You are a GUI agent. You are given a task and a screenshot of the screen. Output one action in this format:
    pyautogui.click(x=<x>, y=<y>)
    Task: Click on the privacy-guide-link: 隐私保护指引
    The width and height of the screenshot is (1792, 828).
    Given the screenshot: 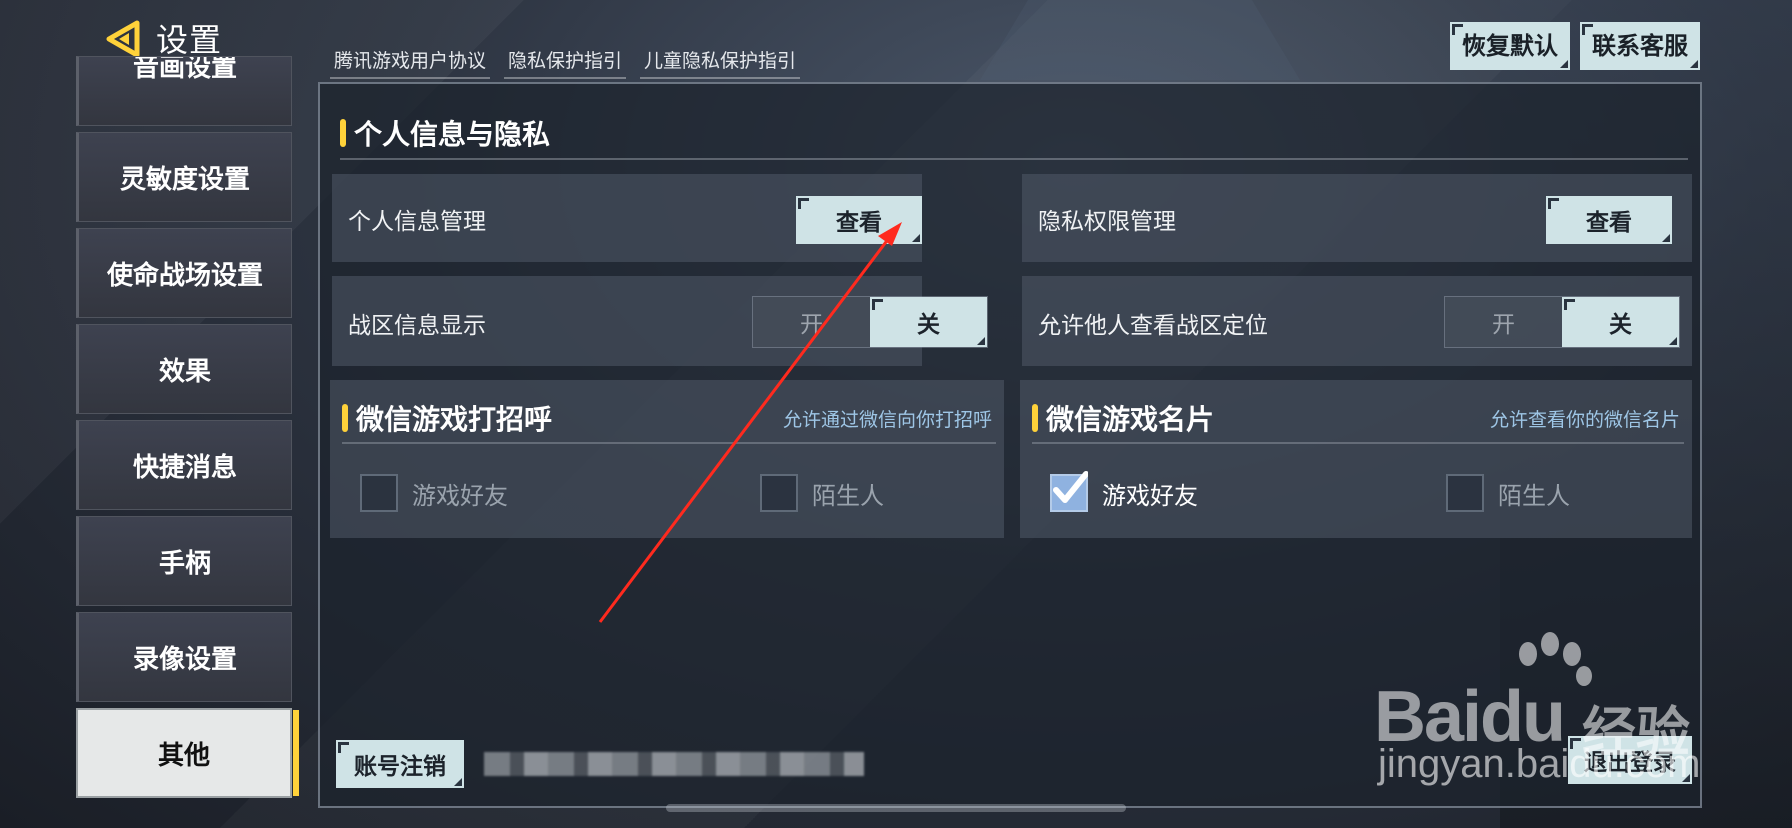 What is the action you would take?
    pyautogui.click(x=565, y=61)
    